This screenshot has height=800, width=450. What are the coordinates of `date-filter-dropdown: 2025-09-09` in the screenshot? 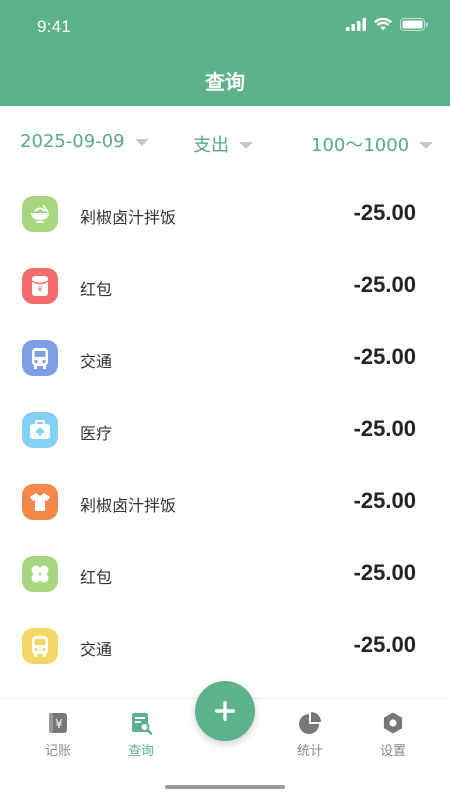 It's located at (84, 141).